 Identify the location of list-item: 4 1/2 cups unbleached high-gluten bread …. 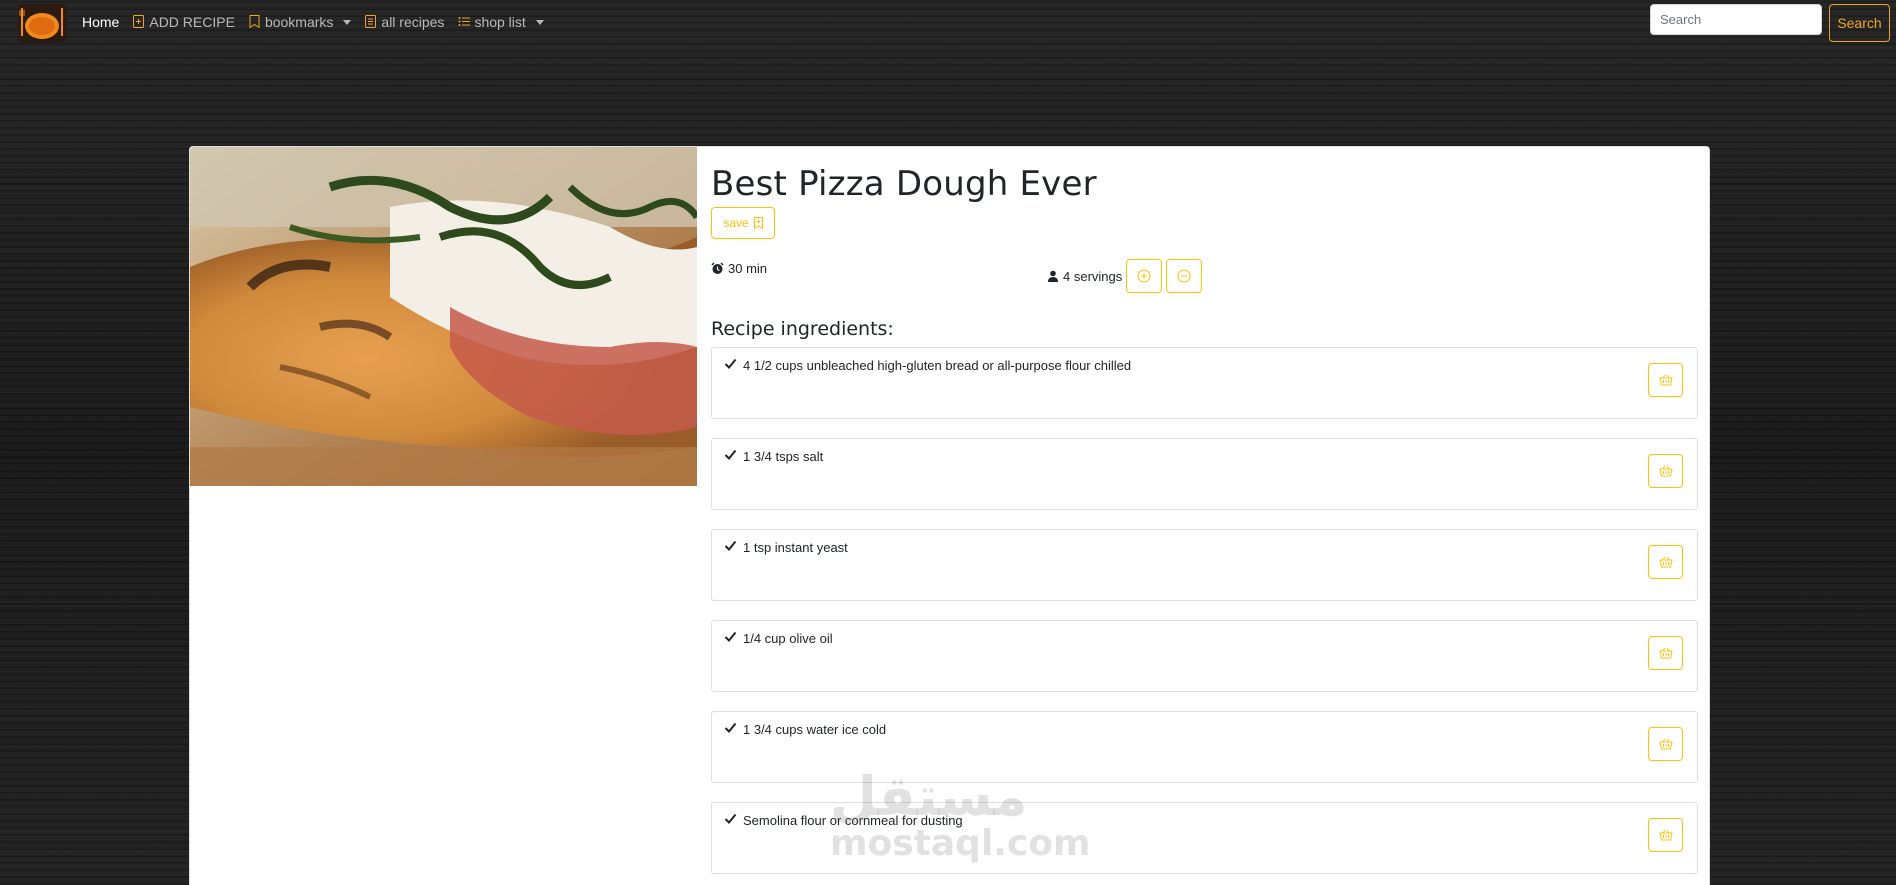
(1204, 383).